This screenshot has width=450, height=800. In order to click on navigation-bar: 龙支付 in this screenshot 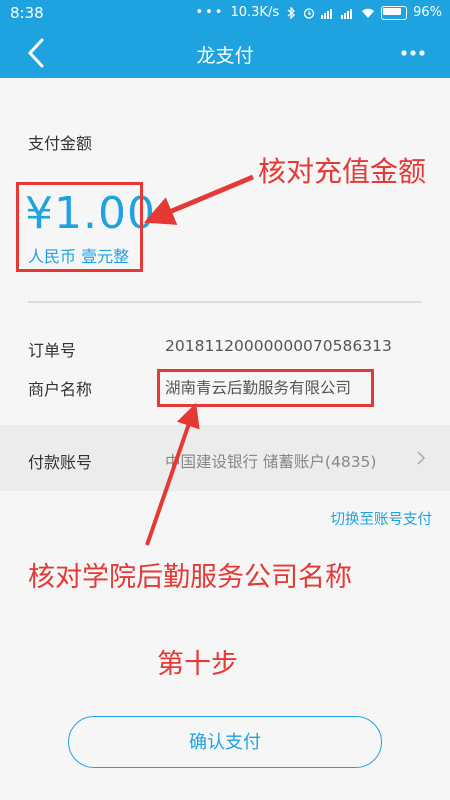, I will do `click(225, 53)`.